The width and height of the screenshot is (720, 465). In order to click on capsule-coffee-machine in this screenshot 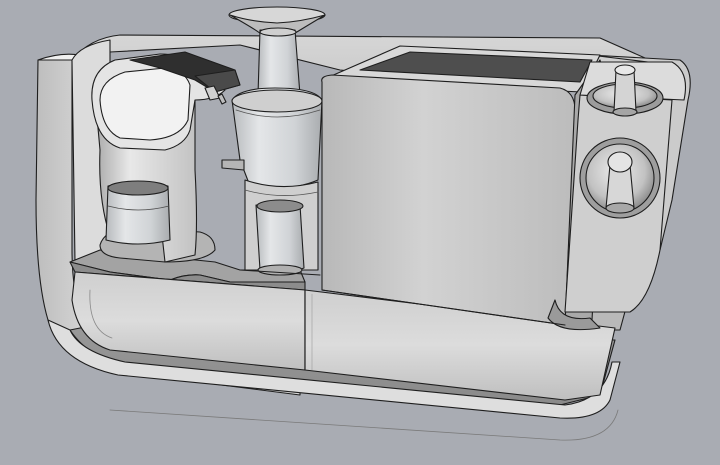, I will do `click(166, 157)`.